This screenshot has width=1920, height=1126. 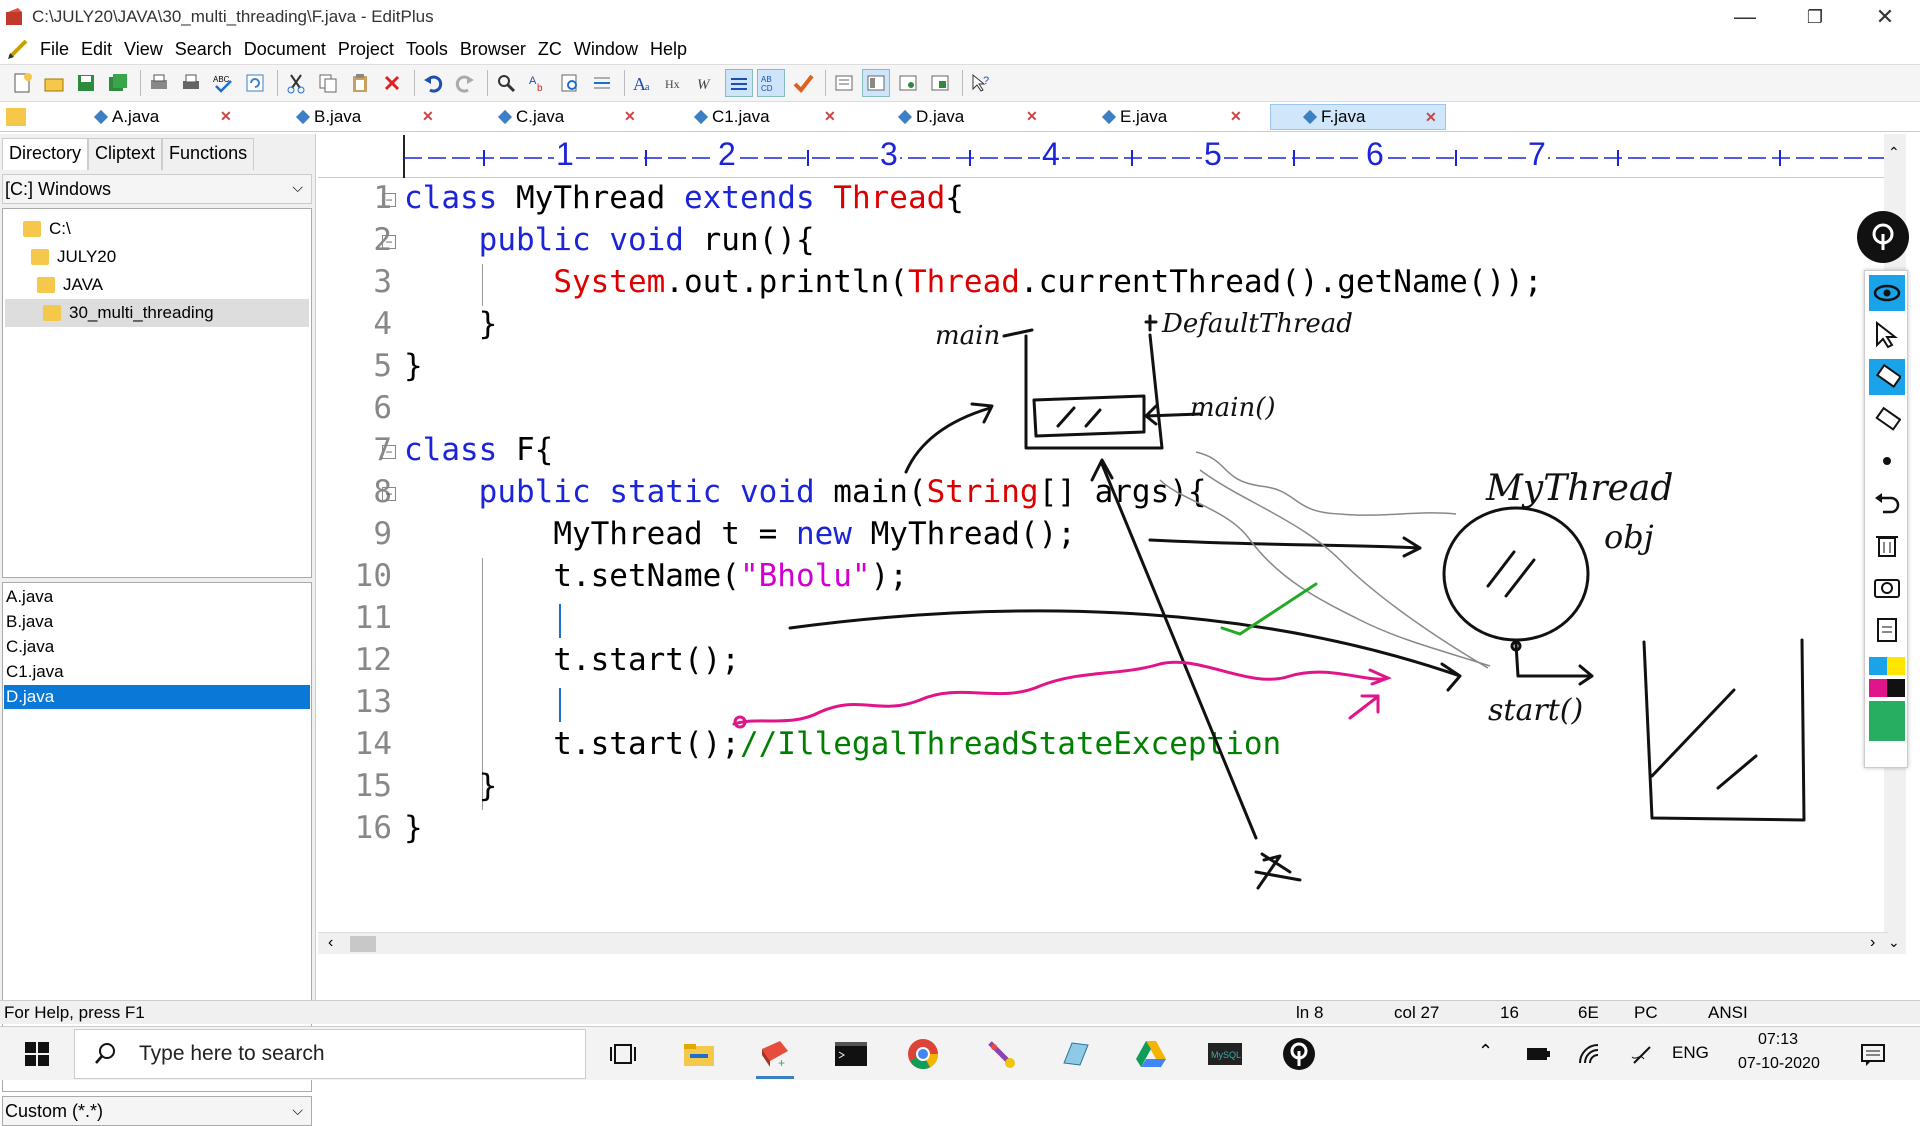 What do you see at coordinates (707, 83) in the screenshot?
I see `word-wrap-icon: W` at bounding box center [707, 83].